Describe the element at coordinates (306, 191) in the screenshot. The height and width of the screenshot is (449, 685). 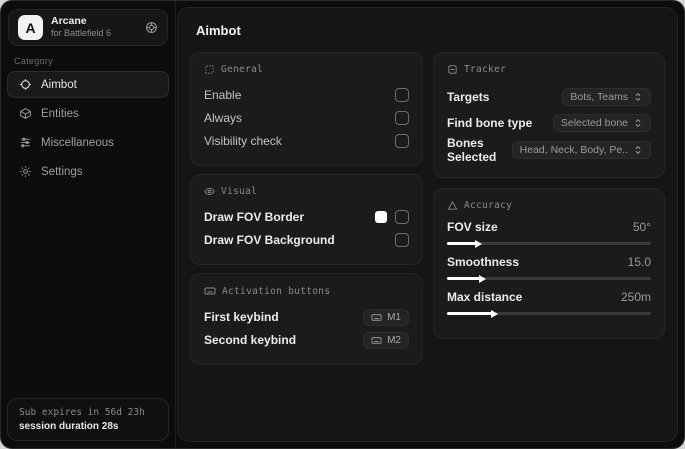
I see `visual-card-header: Visual` at that location.